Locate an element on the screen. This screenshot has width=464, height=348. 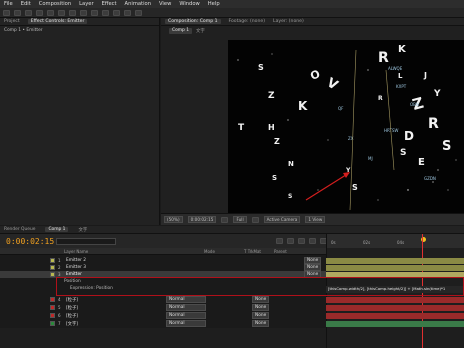
camera-tool-icon is located at coordinates (50, 12).